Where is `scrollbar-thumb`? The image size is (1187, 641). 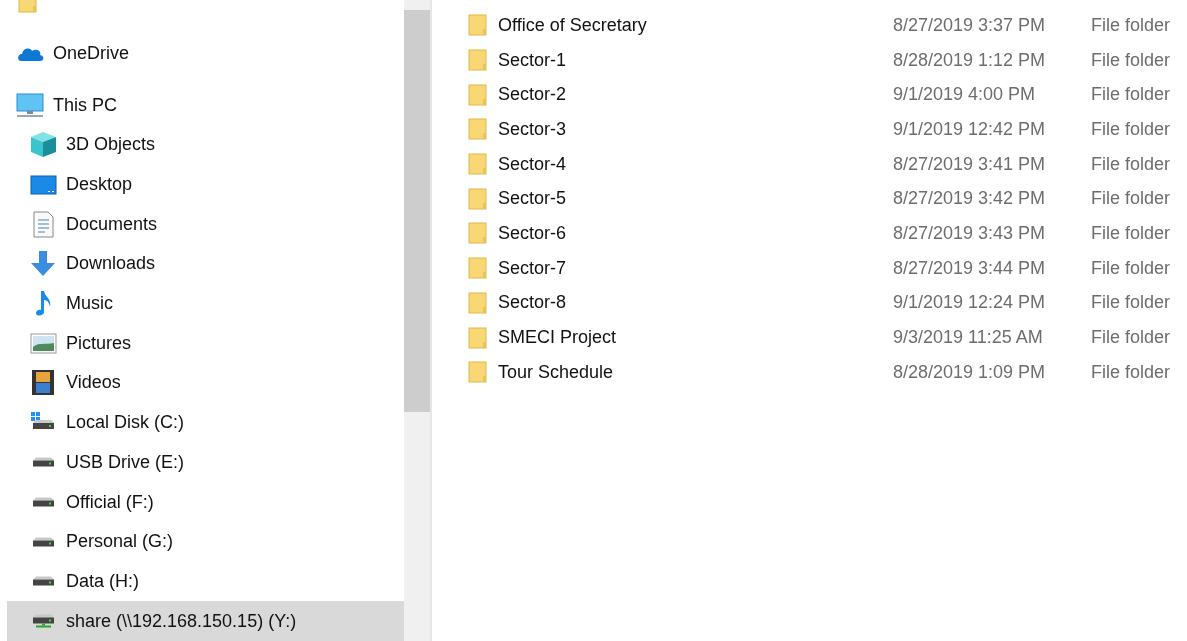 scrollbar-thumb is located at coordinates (417, 211).